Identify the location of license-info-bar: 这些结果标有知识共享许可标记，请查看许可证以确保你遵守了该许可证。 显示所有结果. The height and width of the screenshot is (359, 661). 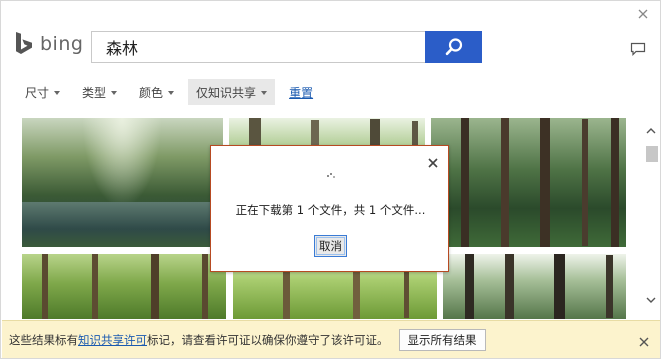
(331, 339).